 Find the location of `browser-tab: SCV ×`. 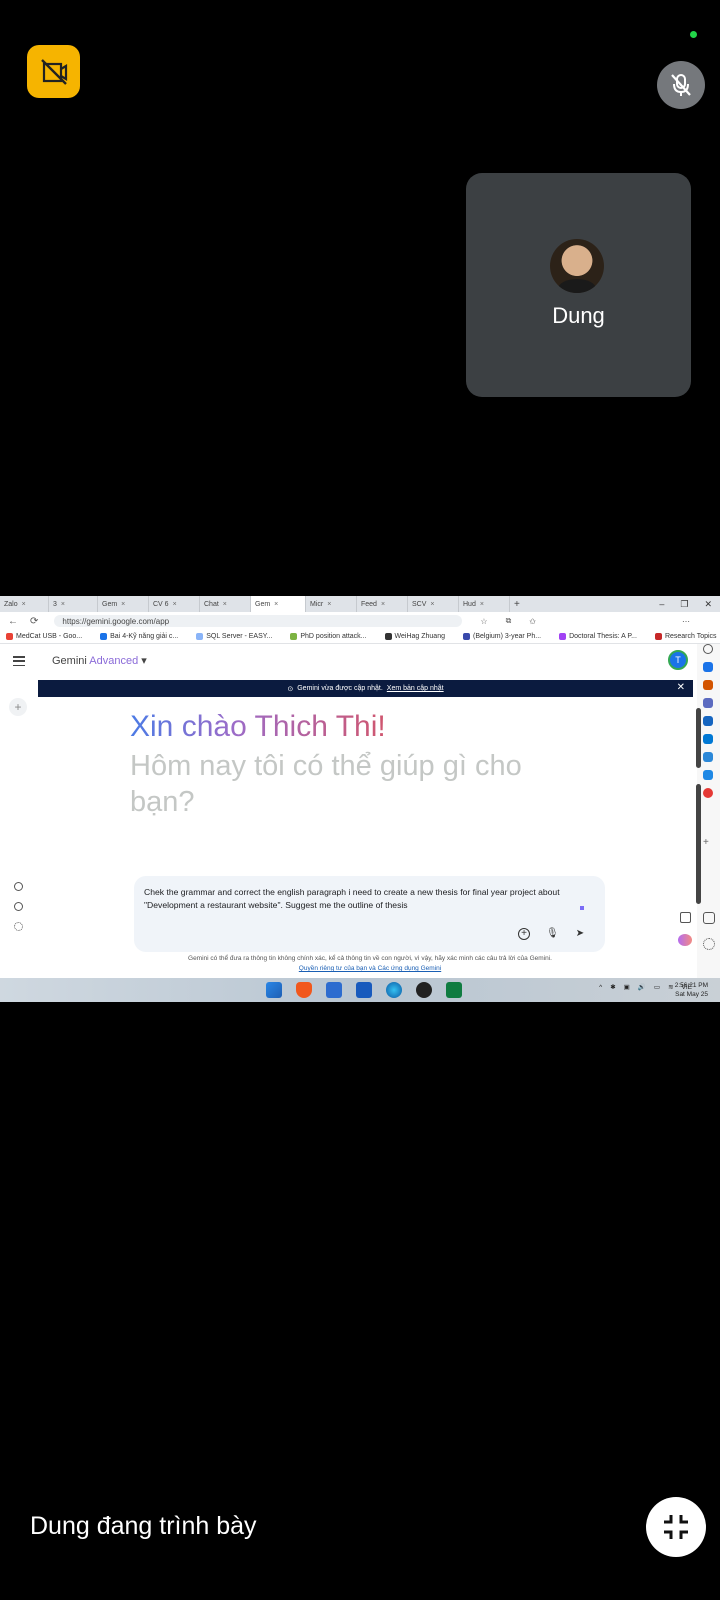

browser-tab: SCV × is located at coordinates (433, 604).